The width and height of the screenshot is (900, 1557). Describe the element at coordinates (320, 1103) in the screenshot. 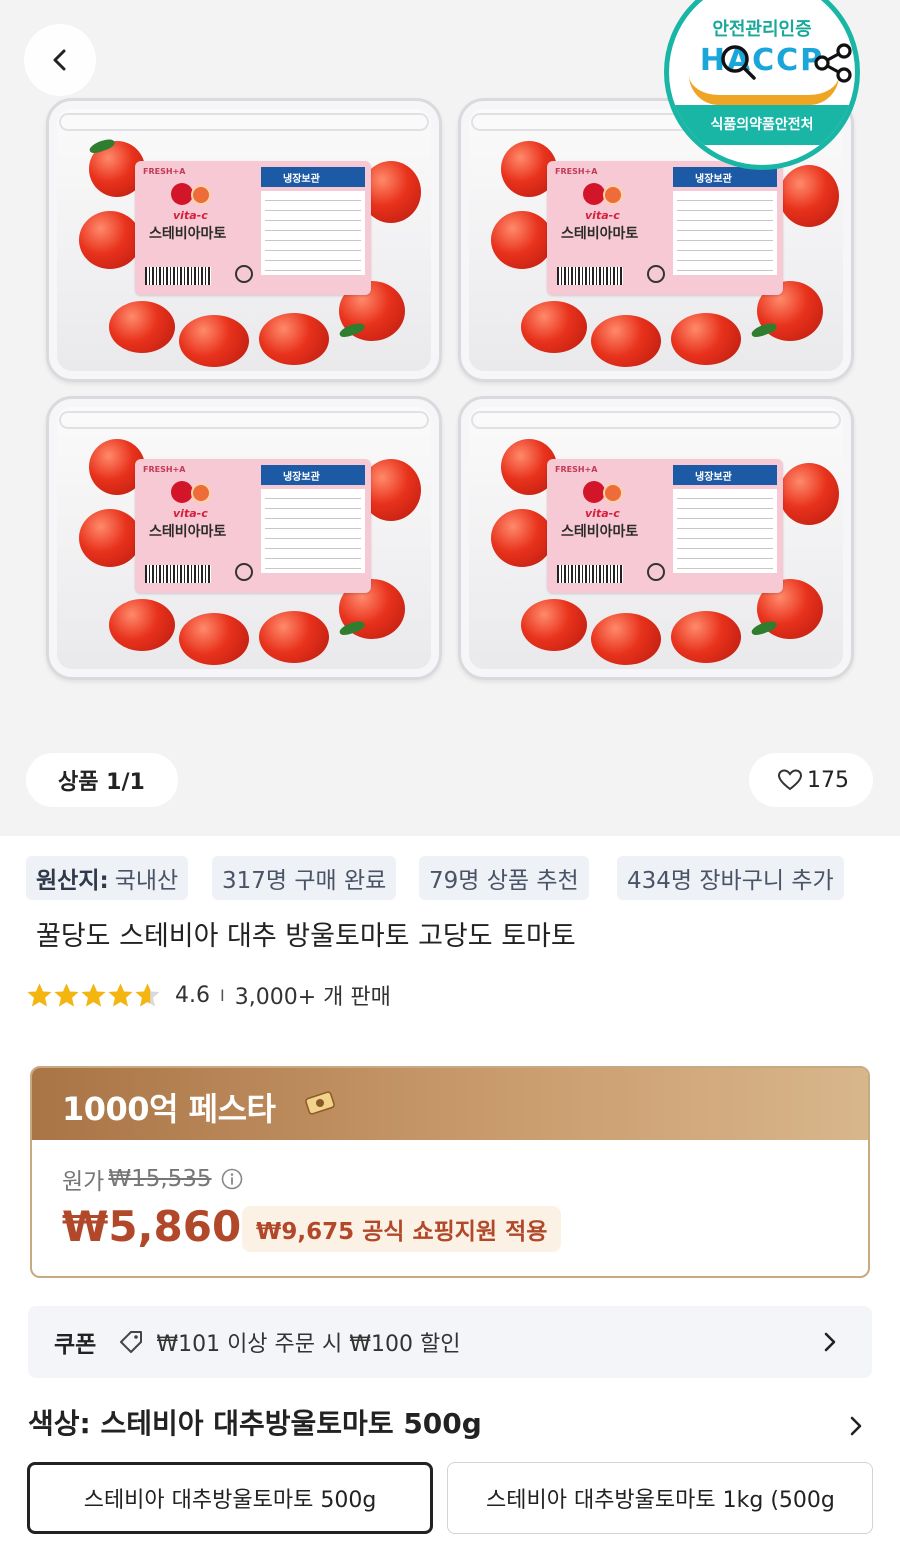

I see `coupon-coin-icon` at that location.